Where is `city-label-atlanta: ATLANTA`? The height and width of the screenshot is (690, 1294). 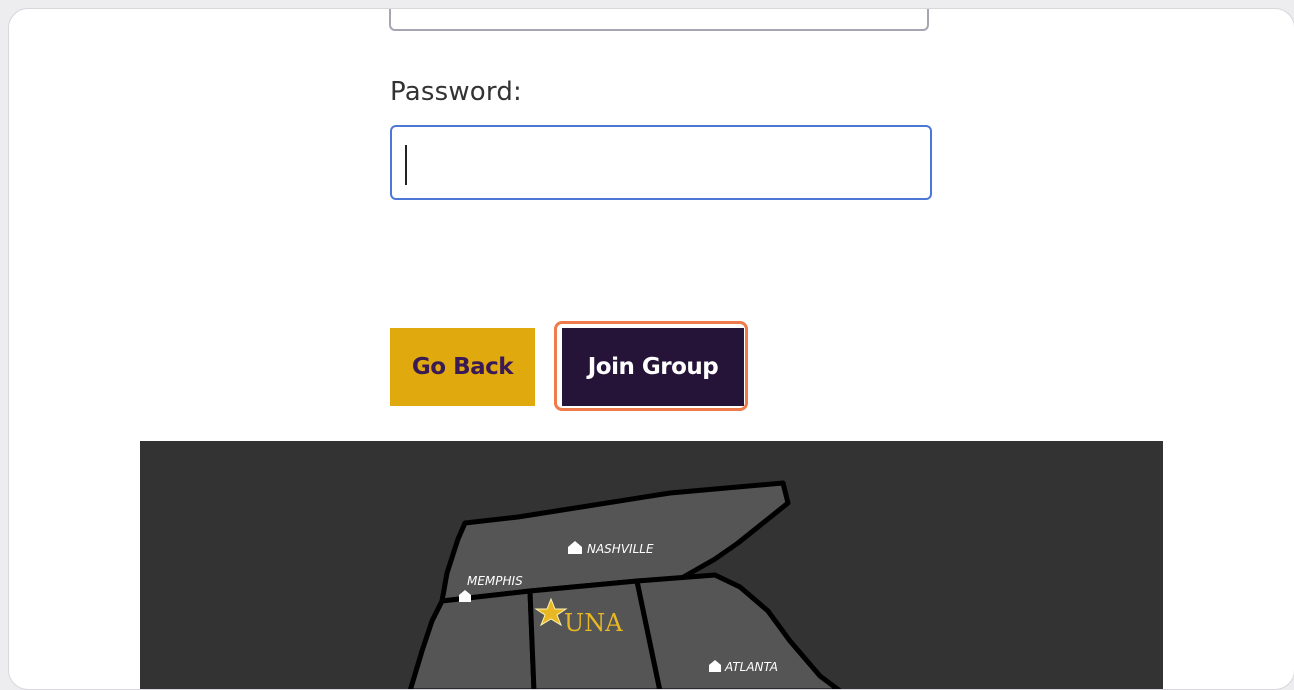
city-label-atlanta: ATLANTA is located at coordinates (751, 667).